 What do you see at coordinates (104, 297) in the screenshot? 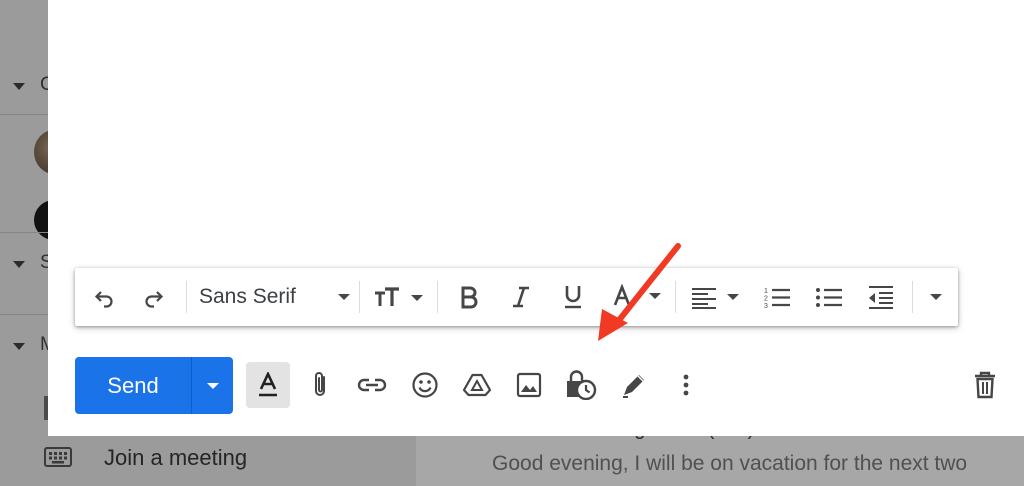
I see `undo-icon` at bounding box center [104, 297].